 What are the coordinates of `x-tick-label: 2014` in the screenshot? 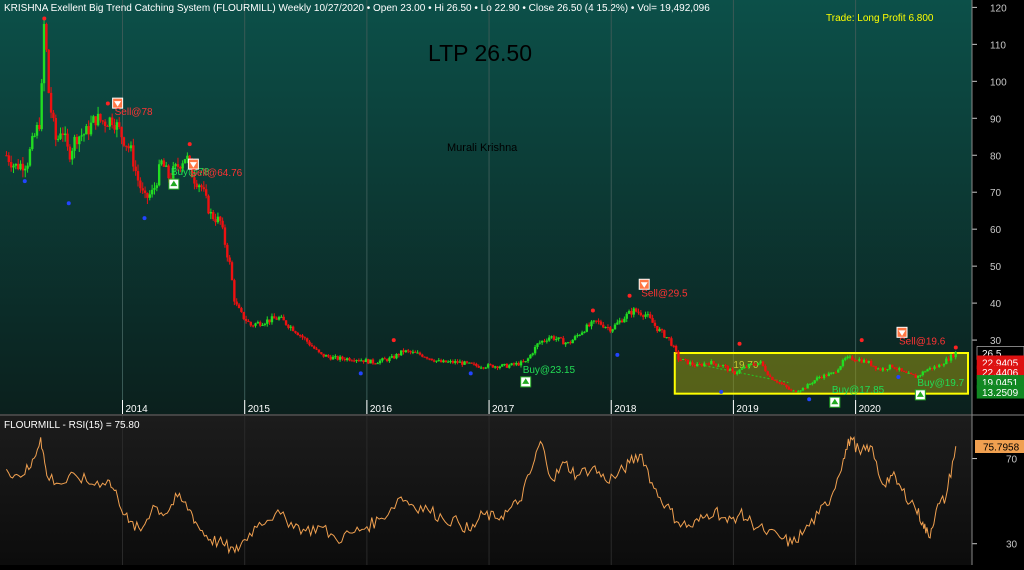 It's located at (137, 409).